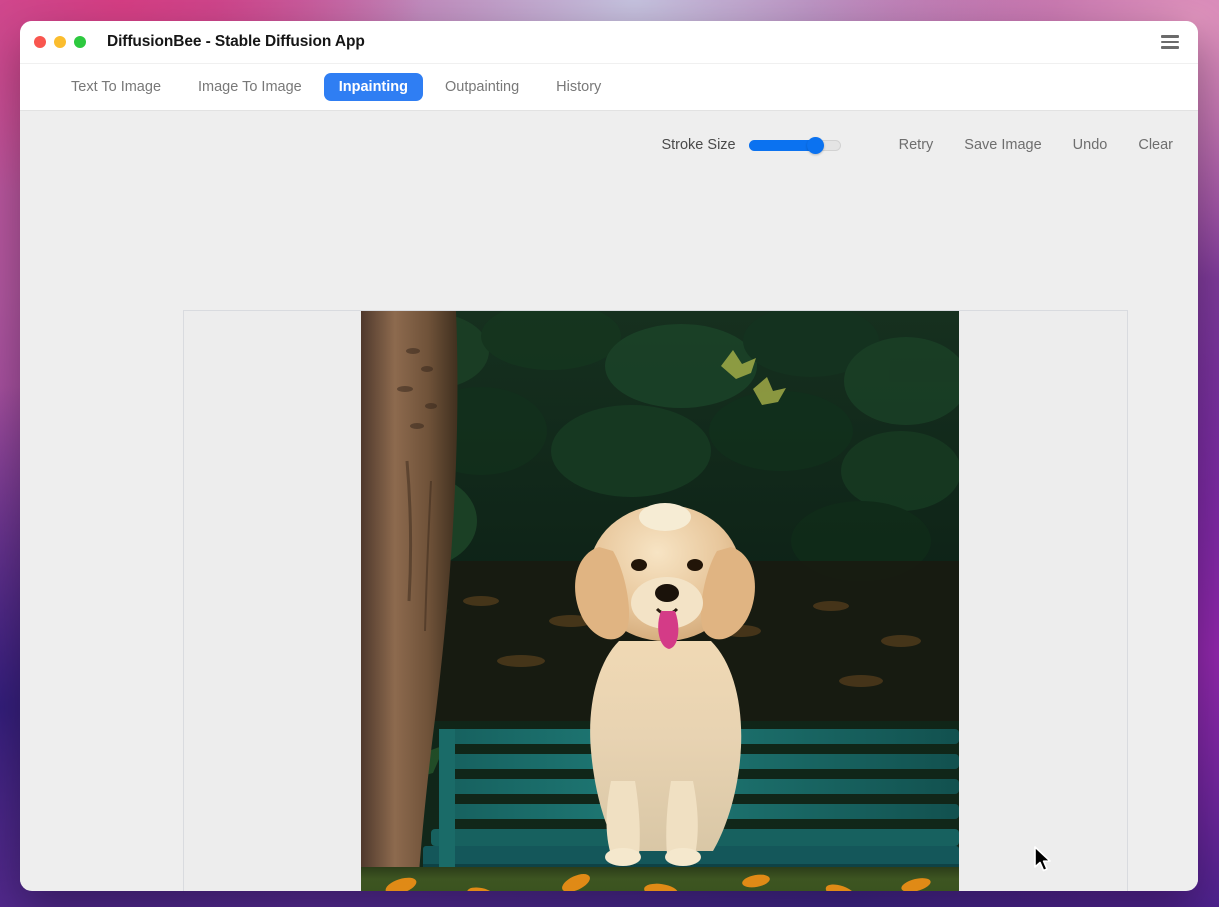  I want to click on slider-thumb, so click(816, 145).